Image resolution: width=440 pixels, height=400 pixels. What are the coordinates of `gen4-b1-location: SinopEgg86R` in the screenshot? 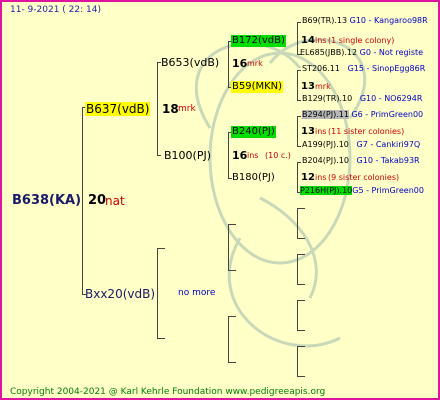 It's located at (398, 68).